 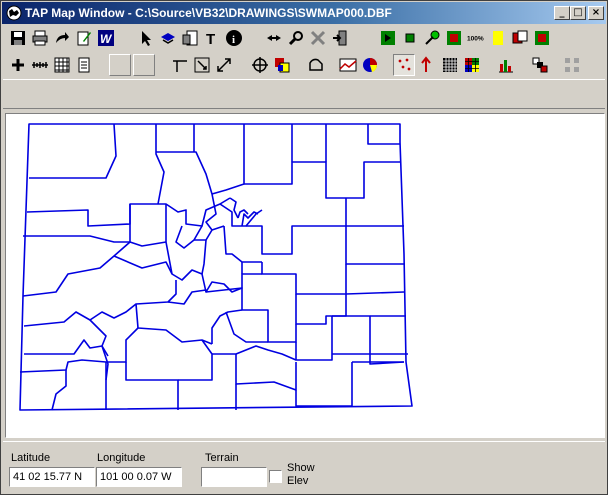 I want to click on legend-squares-icon, so click(x=540, y=65).